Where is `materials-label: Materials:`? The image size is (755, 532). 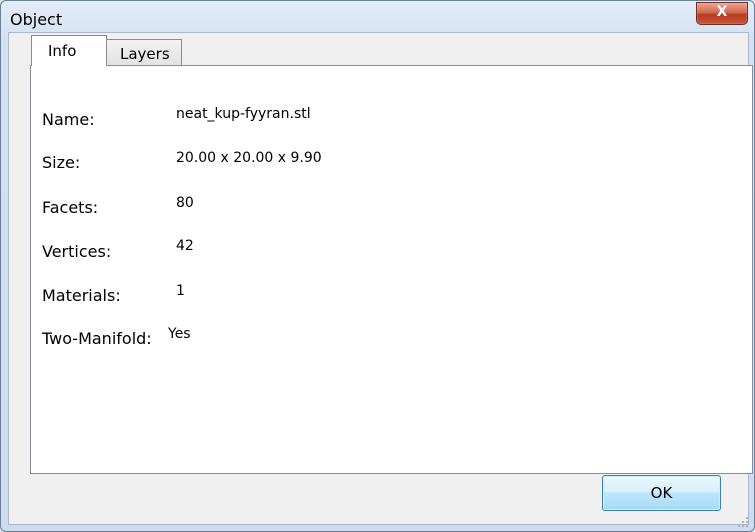
materials-label: Materials: is located at coordinates (81, 295).